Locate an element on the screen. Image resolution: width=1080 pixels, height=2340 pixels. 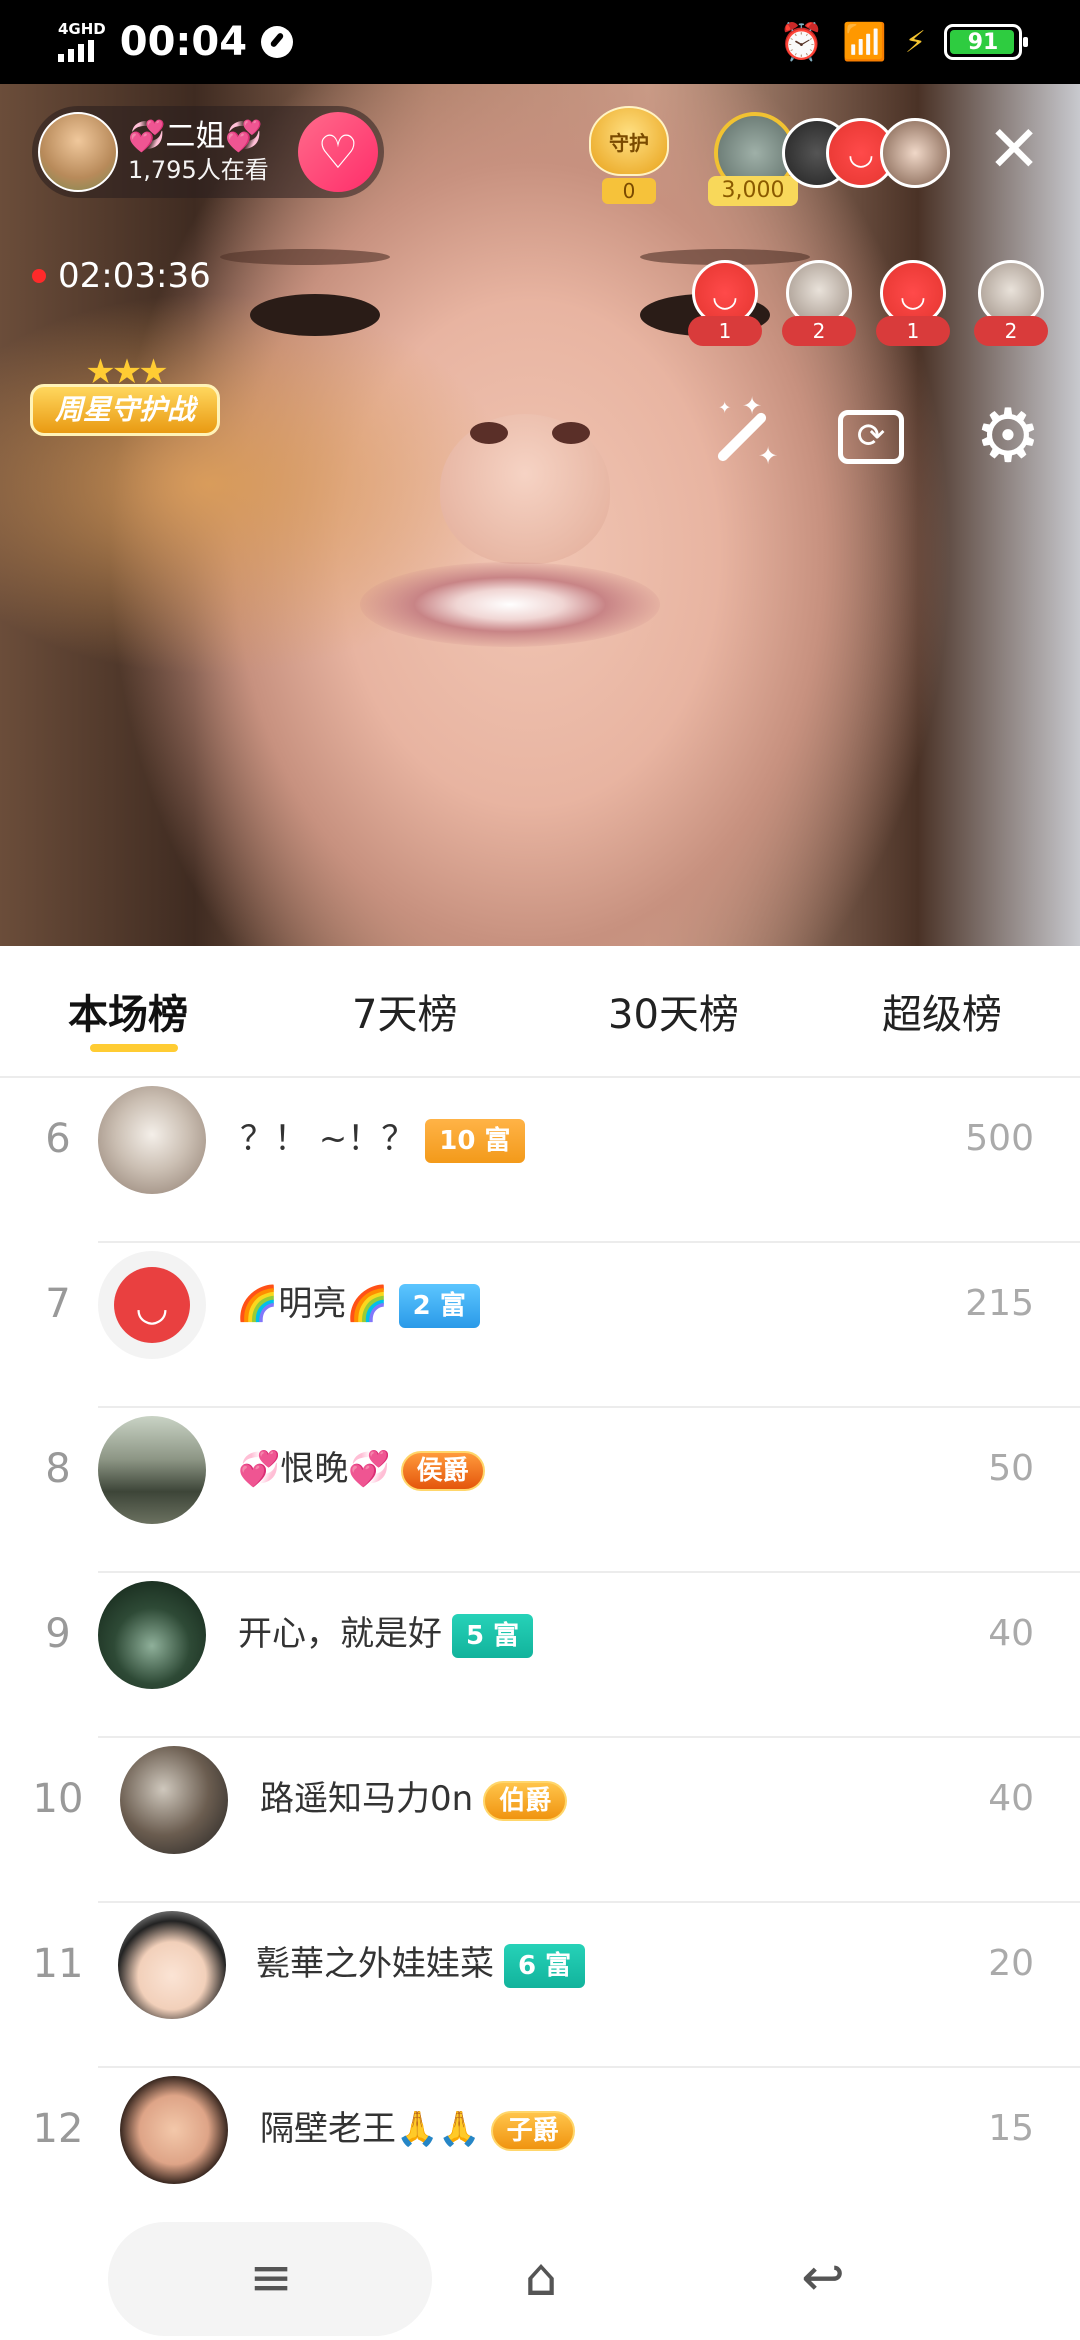
host-info-pill: 💞二姐💞 1,795人在看 ♡ is located at coordinates (208, 152).